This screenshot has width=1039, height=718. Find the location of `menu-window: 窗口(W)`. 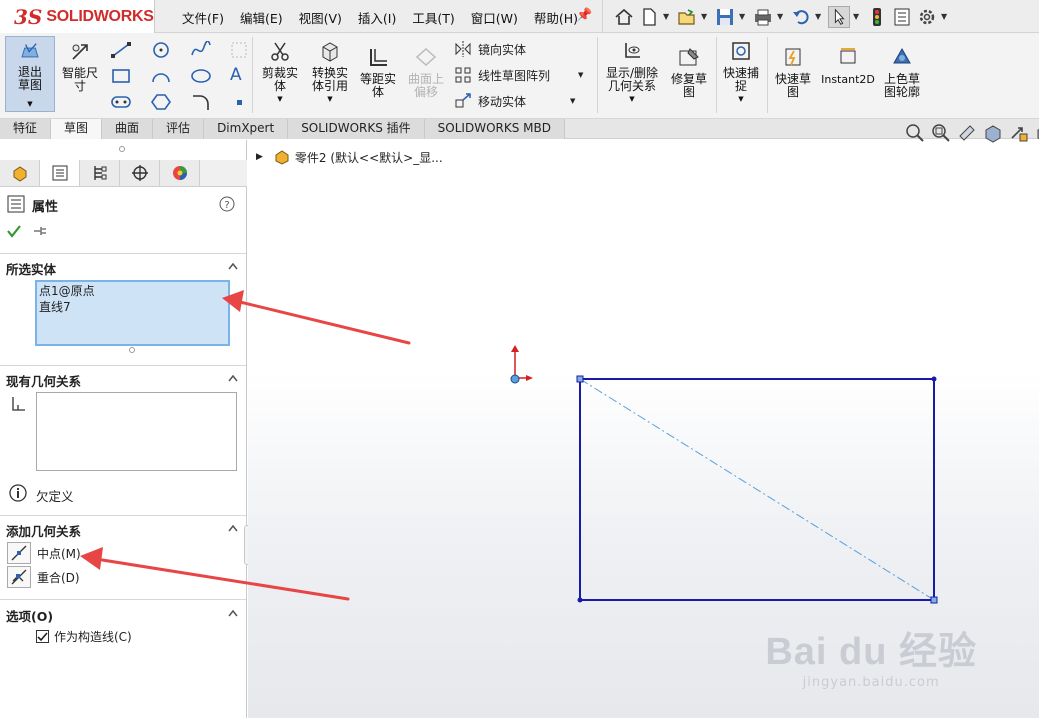

menu-window: 窗口(W) is located at coordinates (494, 17).